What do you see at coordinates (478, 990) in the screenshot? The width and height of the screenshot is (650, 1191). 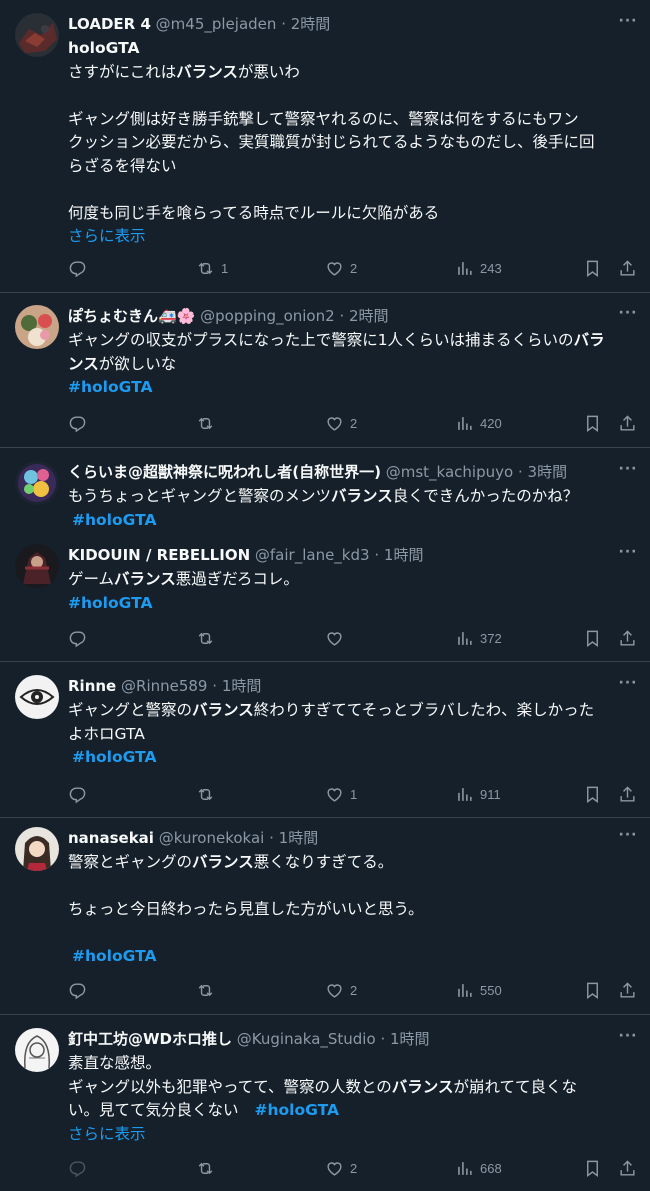 I see `views-button: 550` at bounding box center [478, 990].